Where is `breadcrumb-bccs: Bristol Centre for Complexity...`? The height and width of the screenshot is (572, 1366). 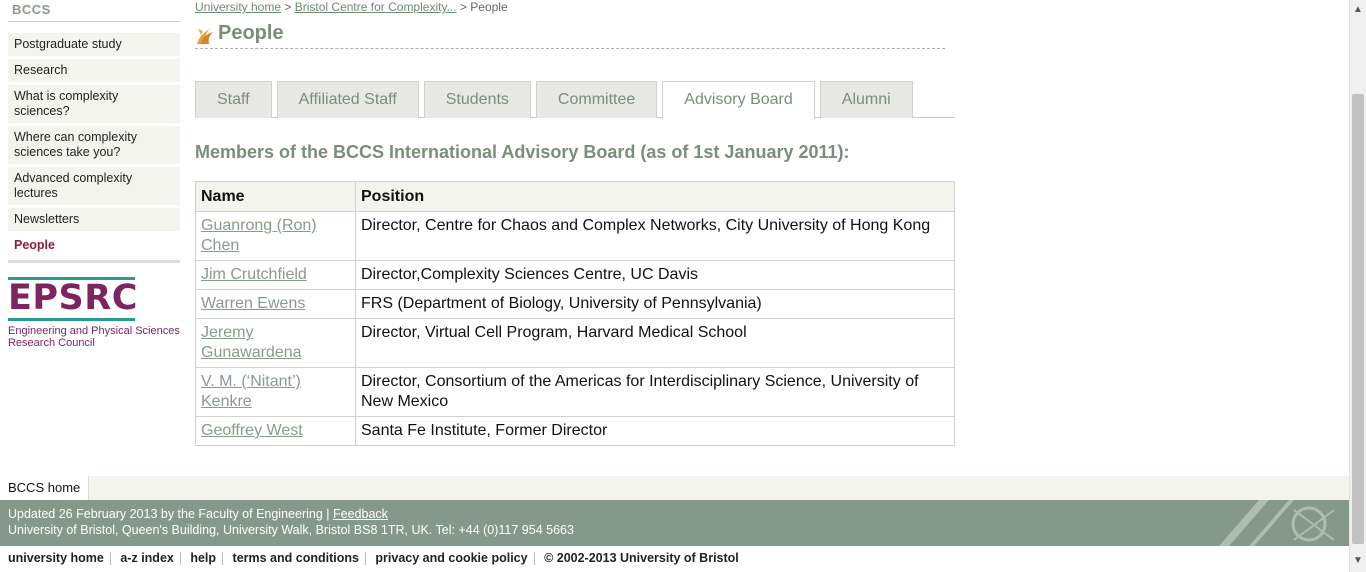
breadcrumb-bccs: Bristol Centre for Complexity... is located at coordinates (376, 7).